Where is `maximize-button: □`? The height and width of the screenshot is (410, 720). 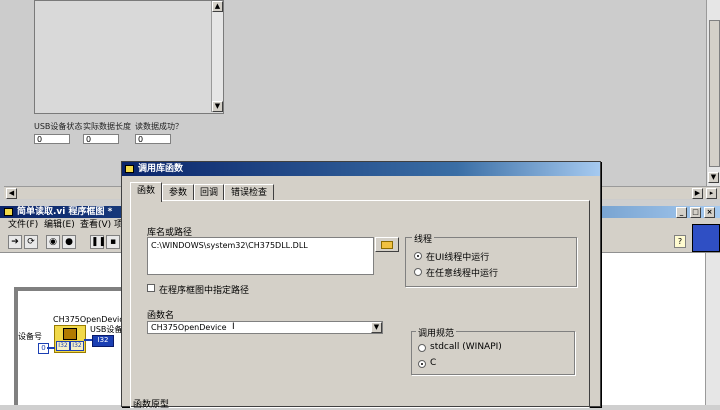
maximize-button: □ is located at coordinates (695, 212).